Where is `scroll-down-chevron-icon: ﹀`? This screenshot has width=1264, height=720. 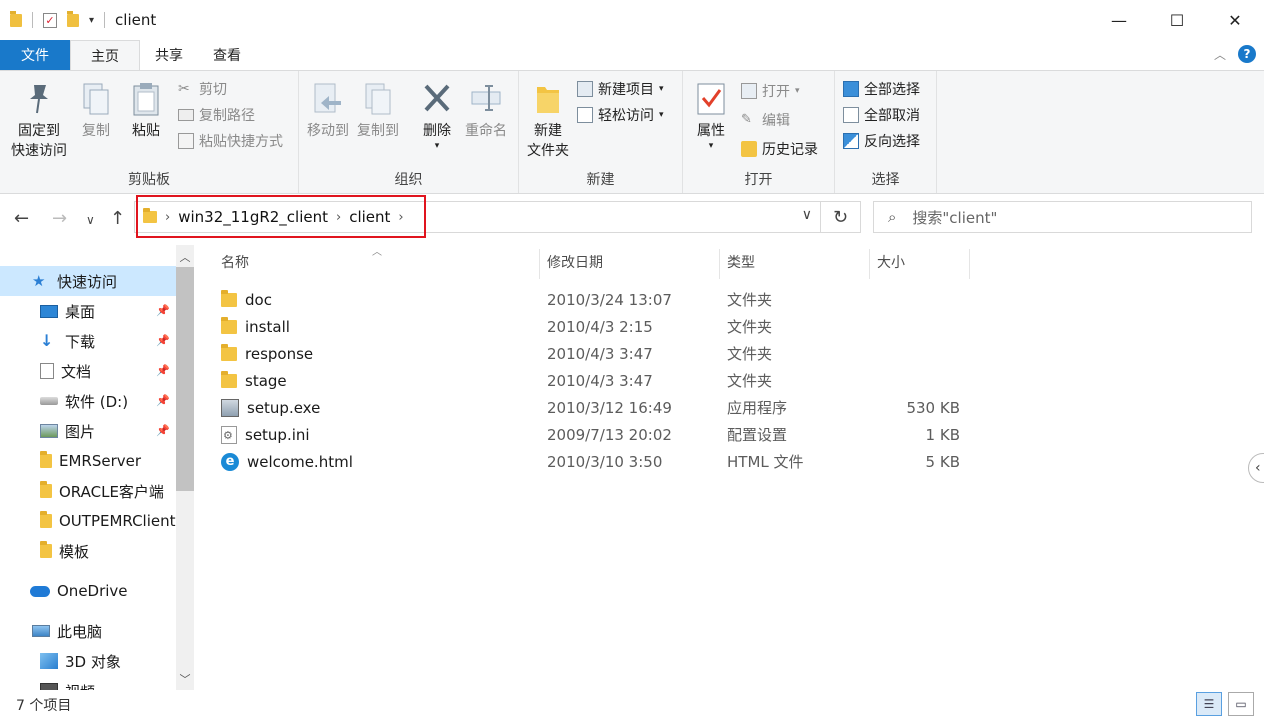
scroll-down-chevron-icon: ﹀ is located at coordinates (185, 679).